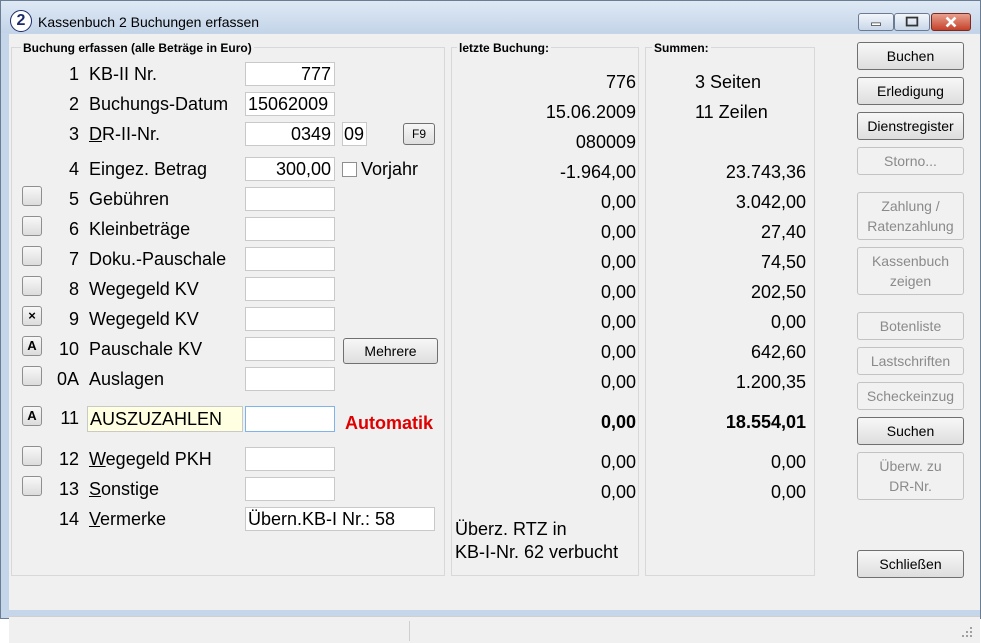 This screenshot has width=981, height=643. What do you see at coordinates (290, 134) in the screenshot?
I see `dr-ii-nr-field: 0349` at bounding box center [290, 134].